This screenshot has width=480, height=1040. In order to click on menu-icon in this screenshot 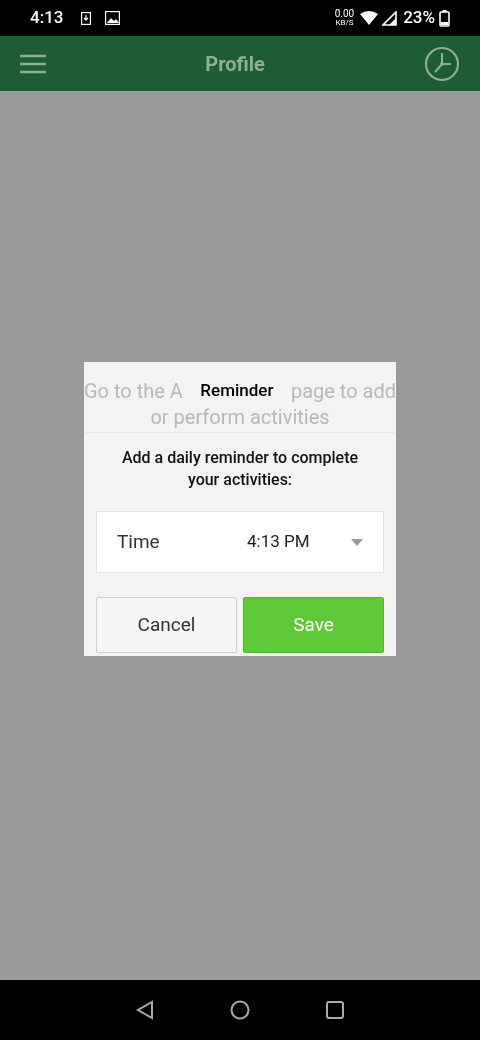, I will do `click(33, 63)`.